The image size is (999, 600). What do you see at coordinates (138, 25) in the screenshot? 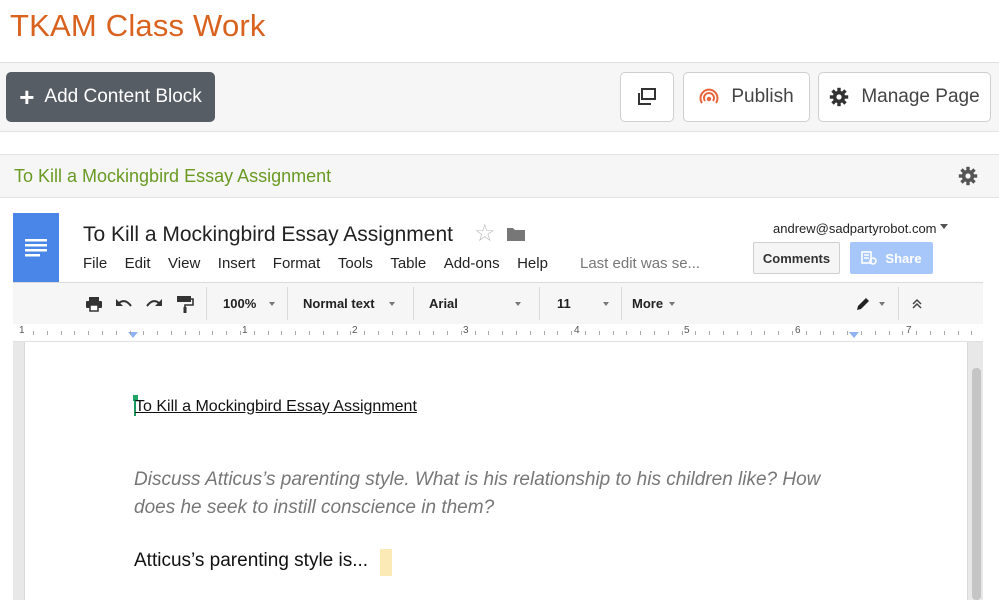
I see `site-title: TKAM Class Work` at bounding box center [138, 25].